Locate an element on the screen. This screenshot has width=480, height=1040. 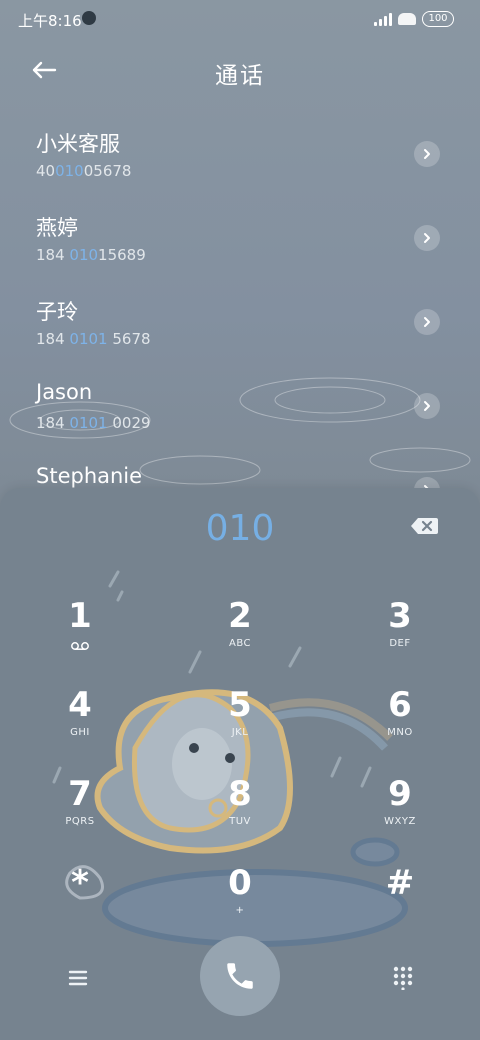
backspace-icon is located at coordinates (424, 526).